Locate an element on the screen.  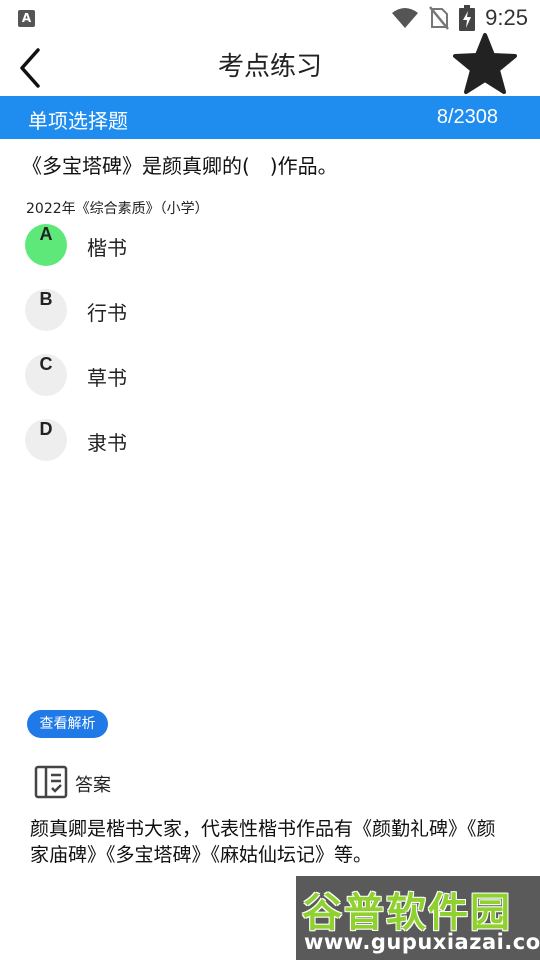
answer-book-icon is located at coordinates (51, 782).